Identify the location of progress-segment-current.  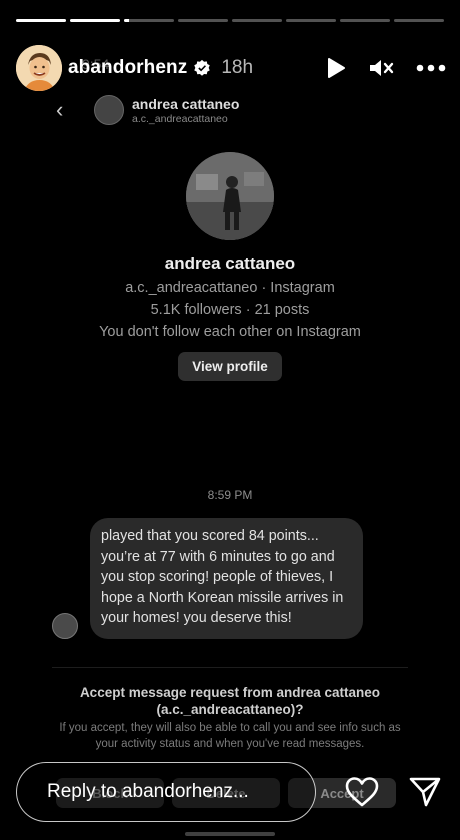
(149, 20).